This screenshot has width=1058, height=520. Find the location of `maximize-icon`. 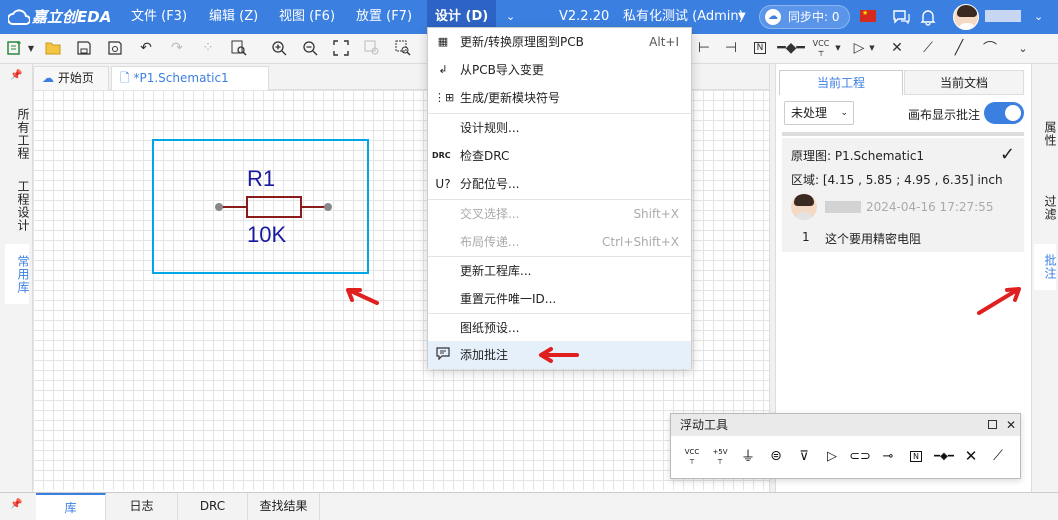

maximize-icon is located at coordinates (992, 424).